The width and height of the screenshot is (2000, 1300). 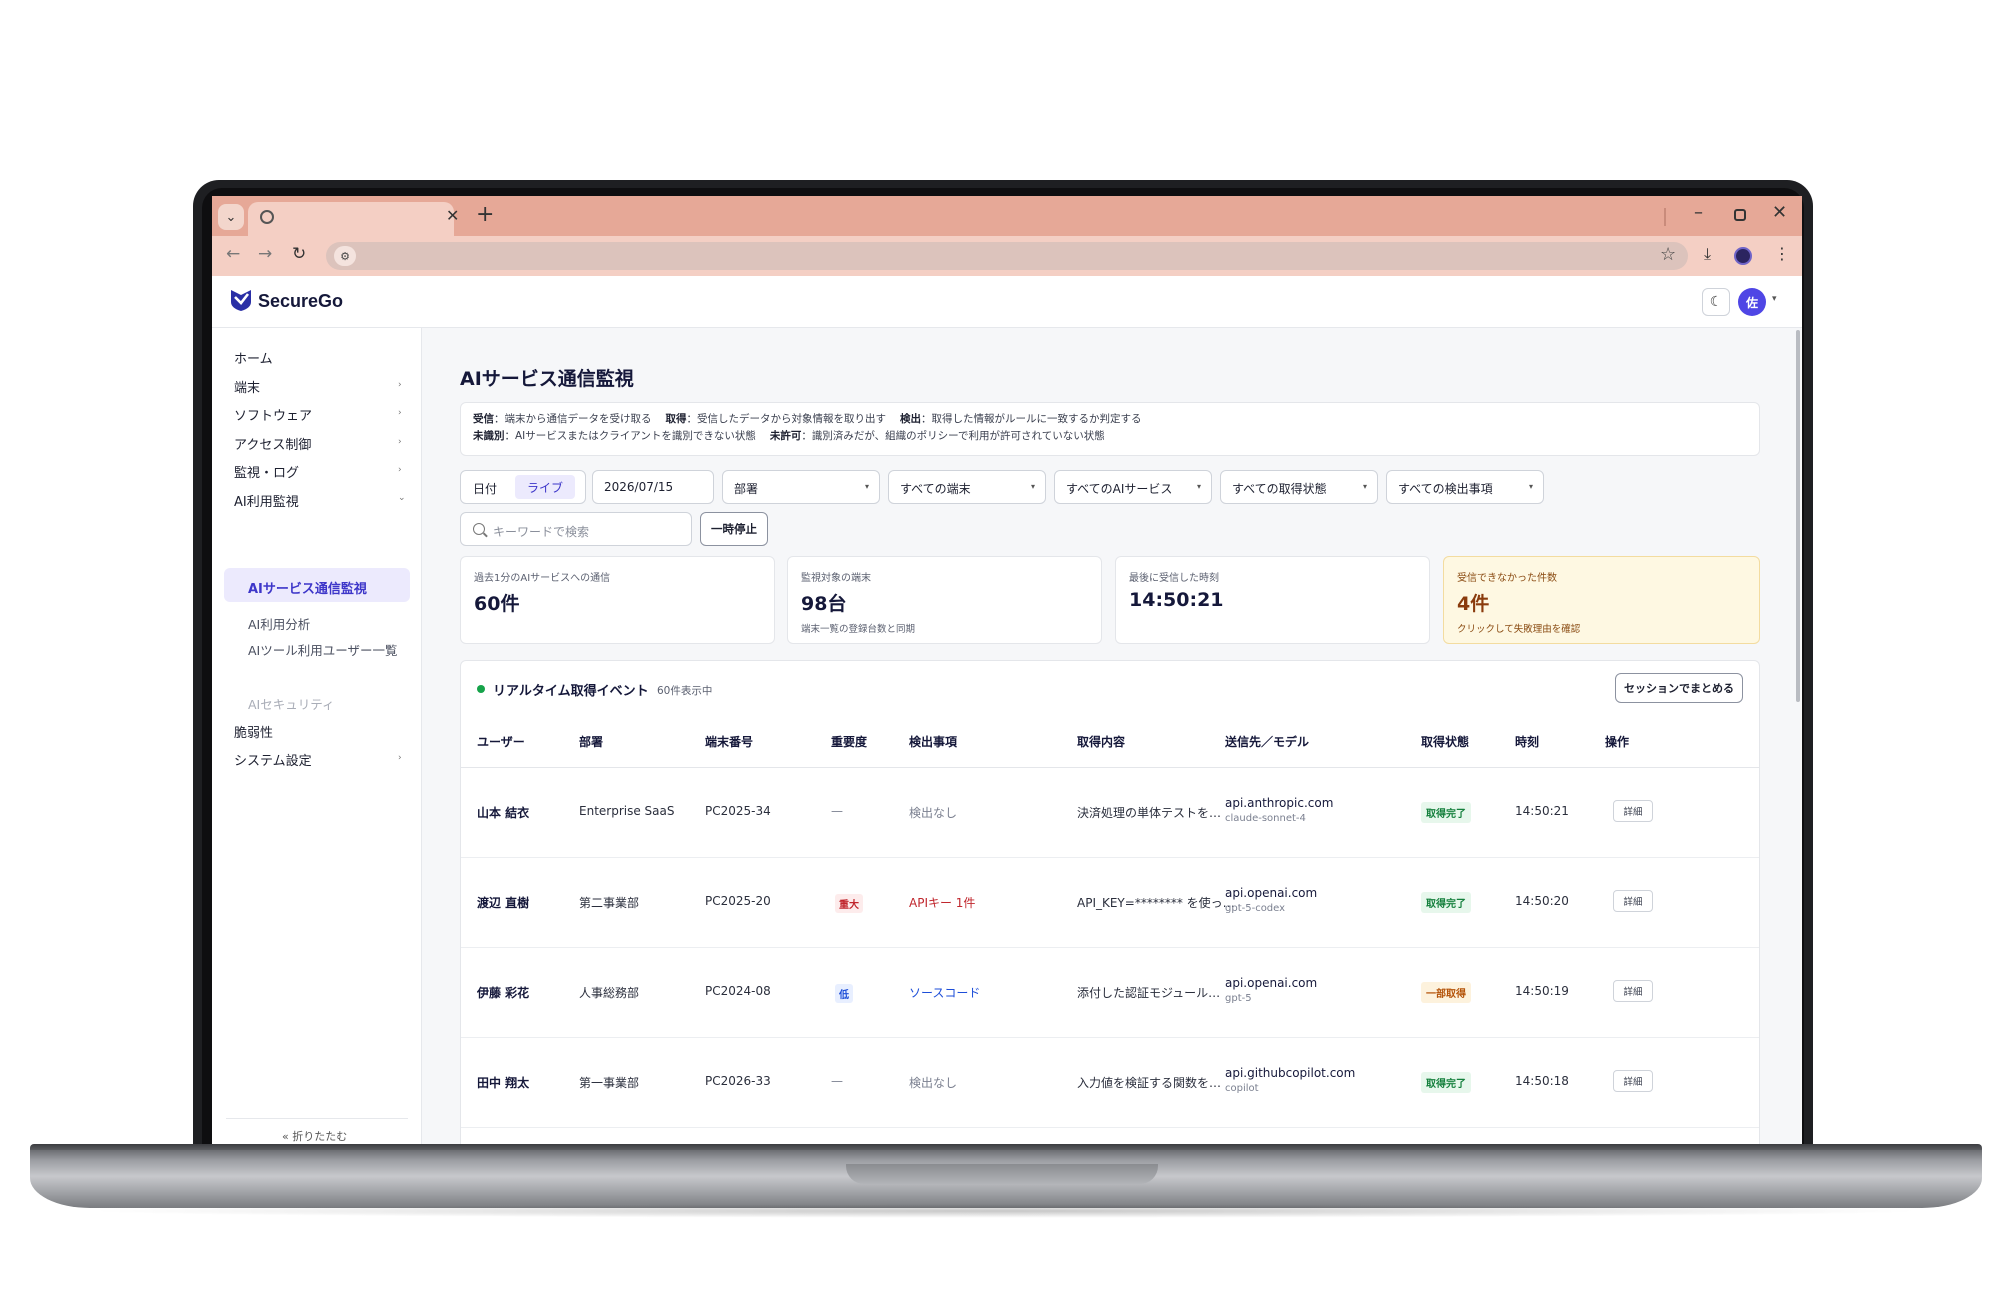 What do you see at coordinates (233, 254) in the screenshot?
I see `back-icon: ←` at bounding box center [233, 254].